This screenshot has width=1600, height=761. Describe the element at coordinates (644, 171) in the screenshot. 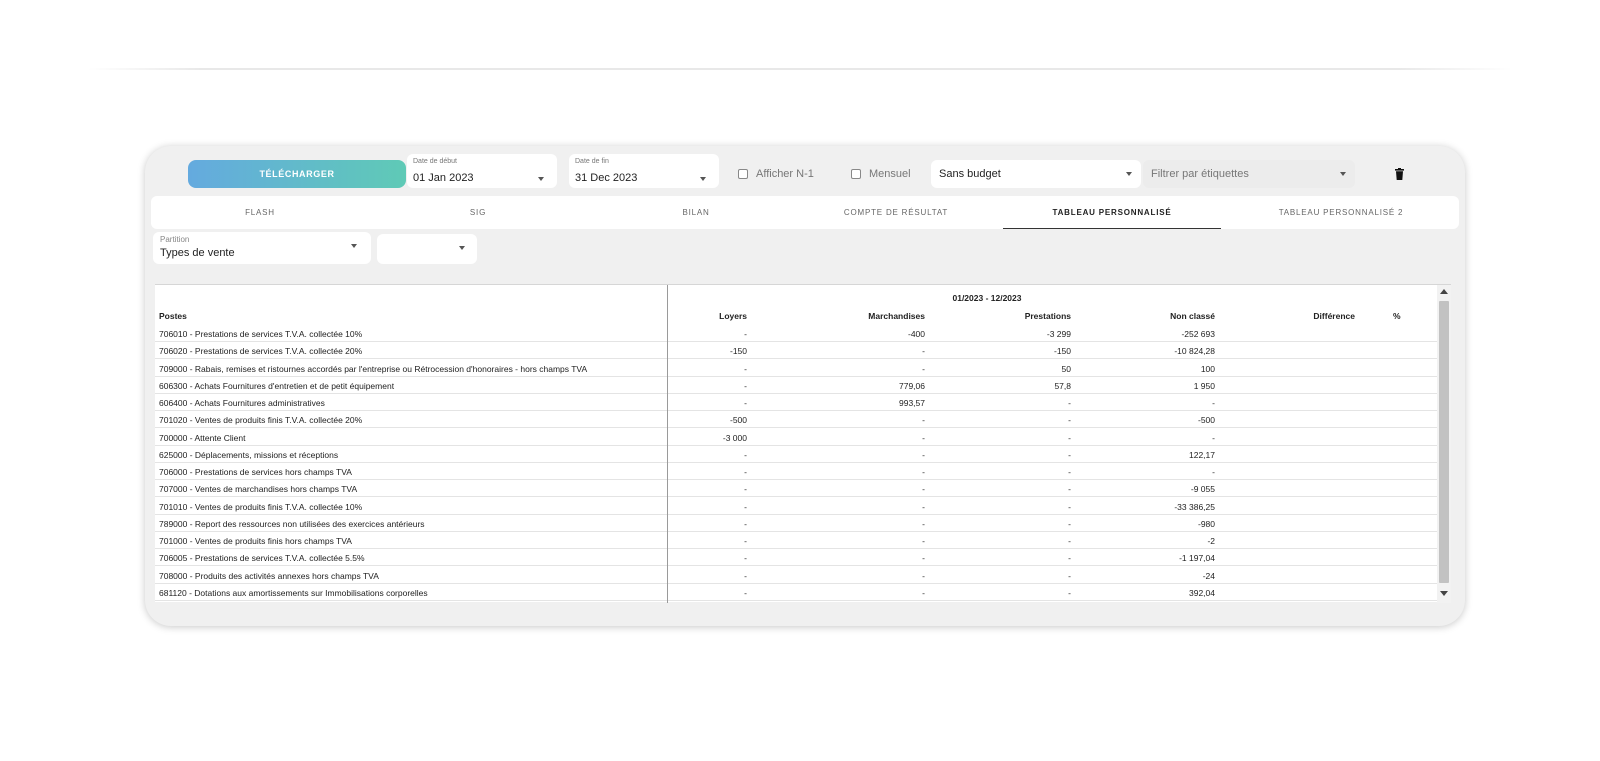

I see `end-date-field: Date de fin 31 Dec 2023` at that location.